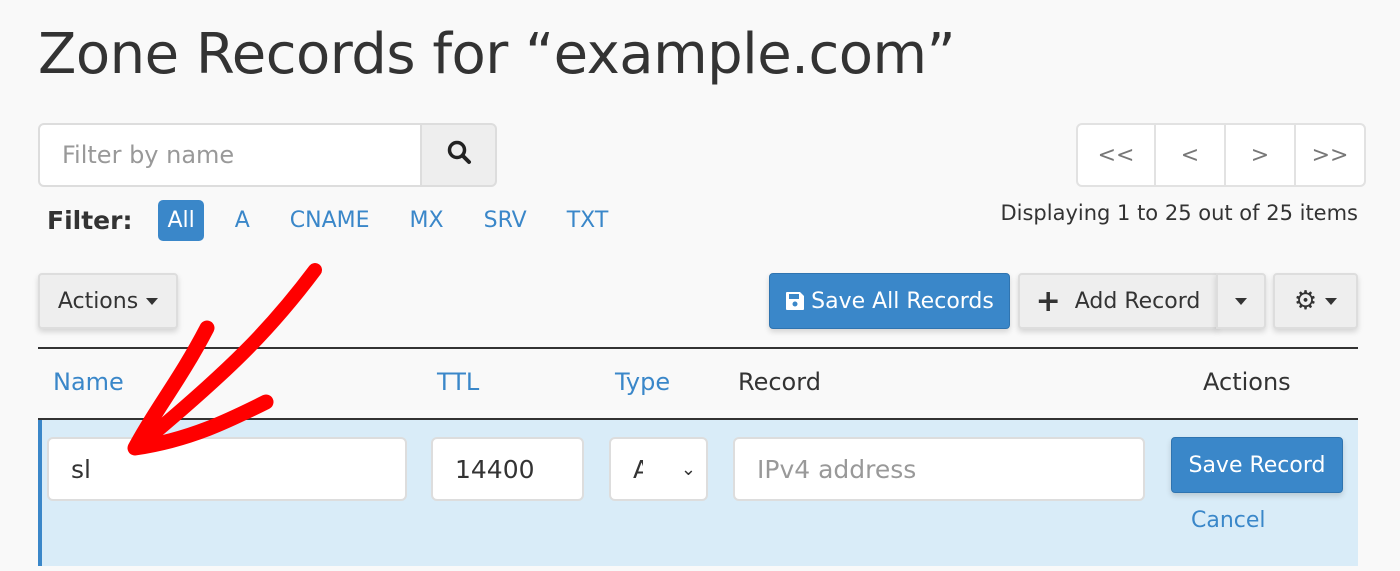  I want to click on red-arrow-annotation, so click(224, 359).